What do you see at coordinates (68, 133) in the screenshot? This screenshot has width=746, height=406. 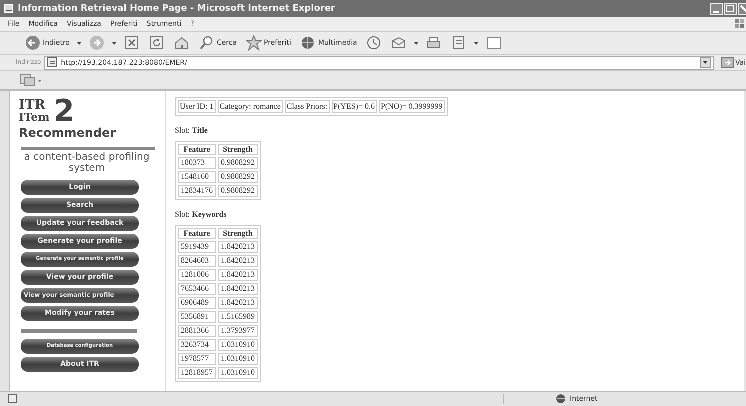 I see `logo-text: Recommender` at bounding box center [68, 133].